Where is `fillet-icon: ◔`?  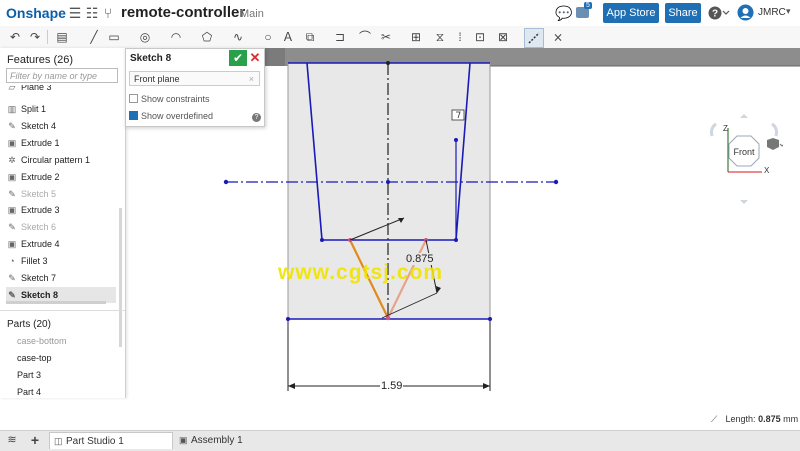 fillet-icon: ◔ is located at coordinates (12, 261).